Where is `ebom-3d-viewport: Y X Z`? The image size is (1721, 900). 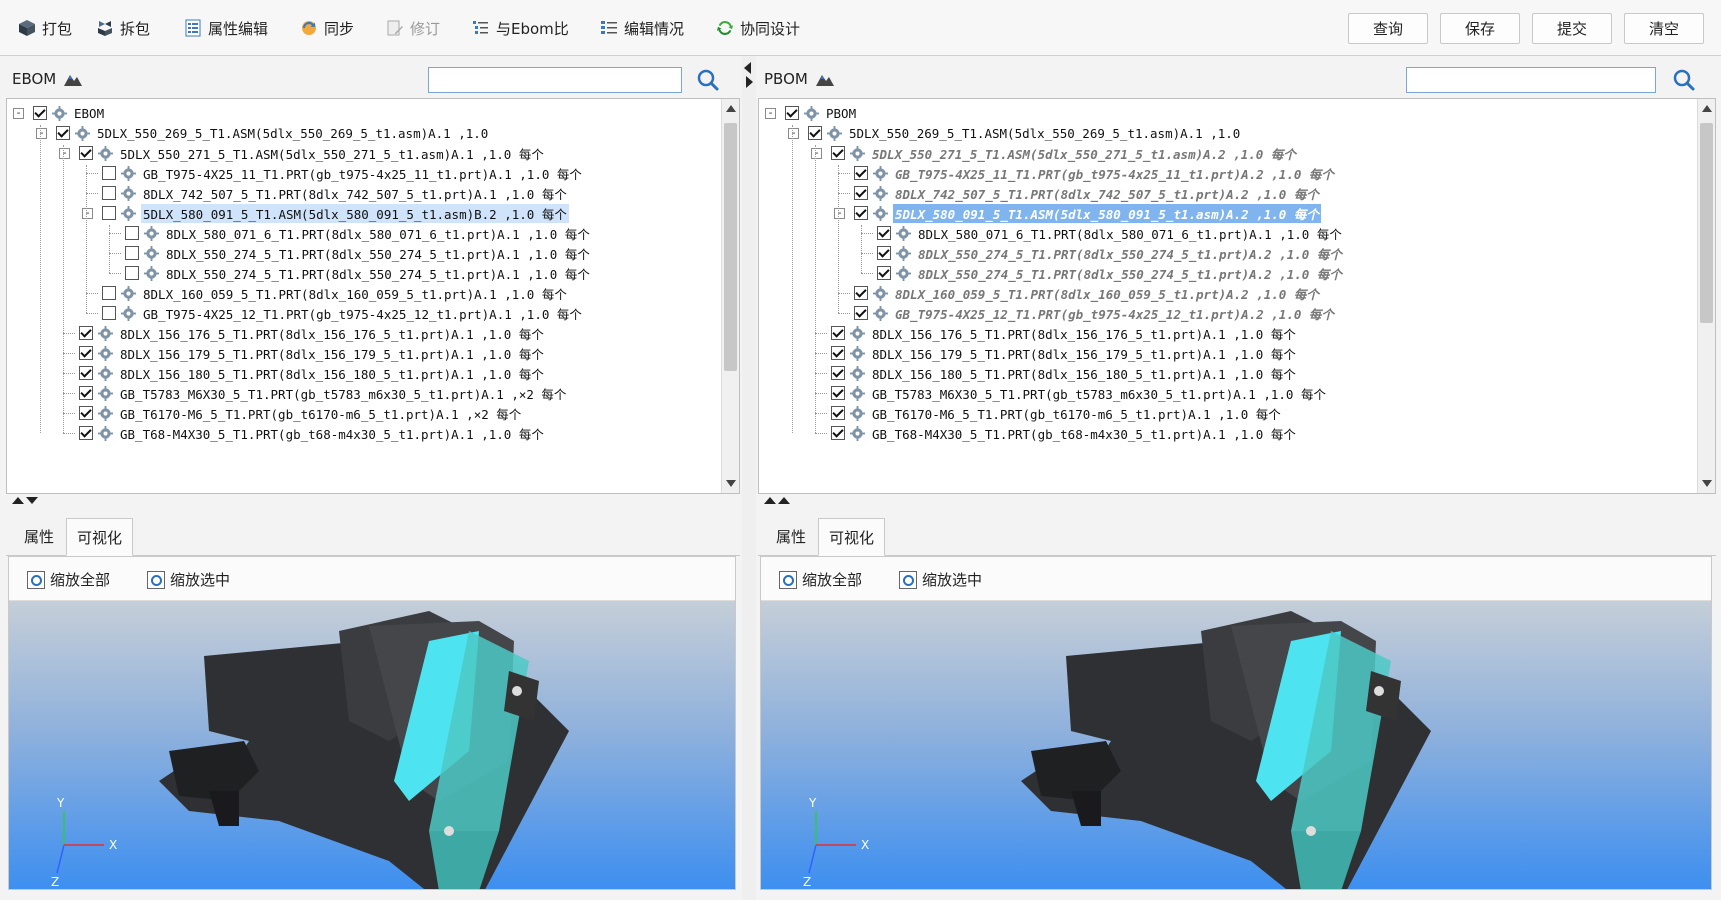 ebom-3d-viewport: Y X Z is located at coordinates (372, 745).